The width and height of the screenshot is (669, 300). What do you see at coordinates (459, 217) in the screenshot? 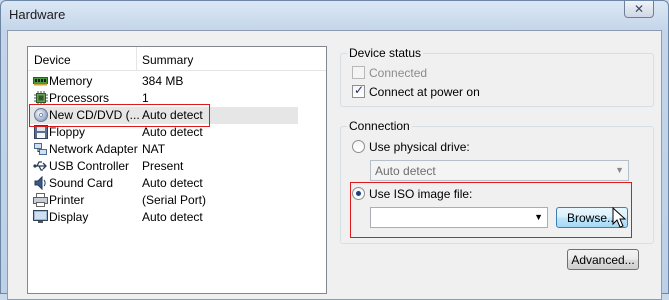
I see `iso-image-path-combo: ▼` at bounding box center [459, 217].